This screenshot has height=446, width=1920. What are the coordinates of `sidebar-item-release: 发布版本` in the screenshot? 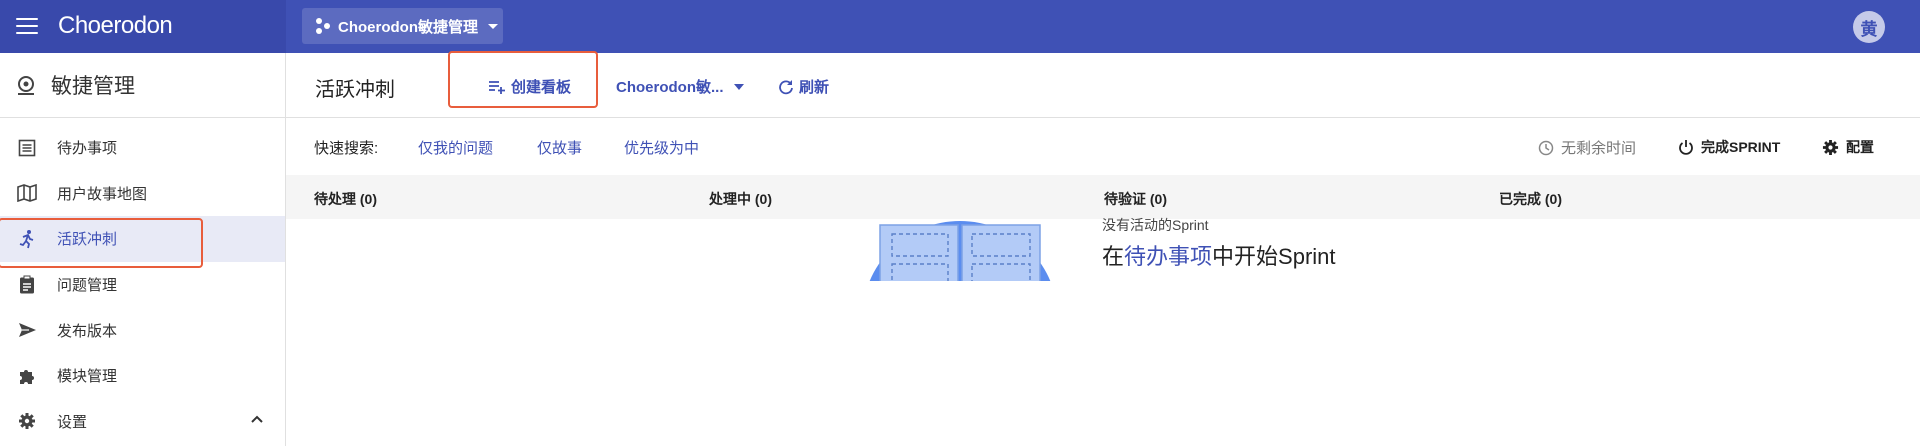 It's located at (142, 330).